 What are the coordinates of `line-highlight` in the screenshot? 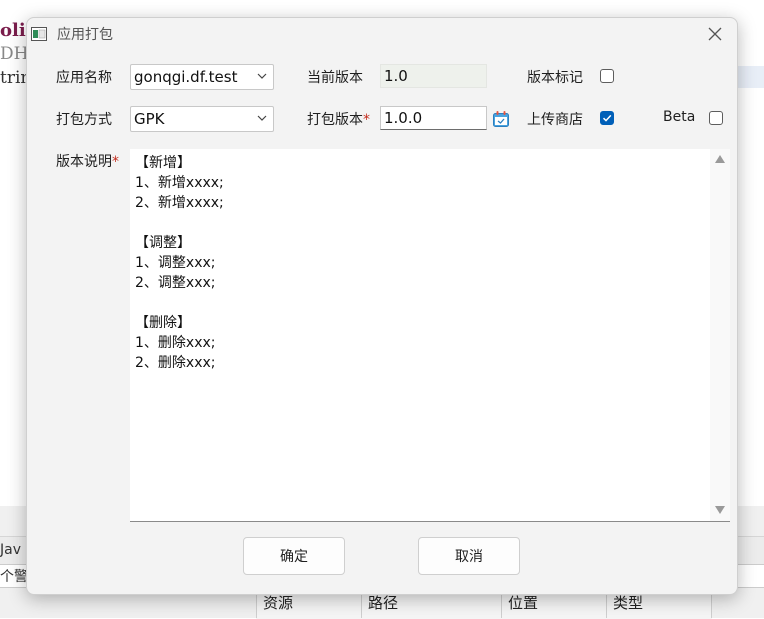 It's located at (750, 77).